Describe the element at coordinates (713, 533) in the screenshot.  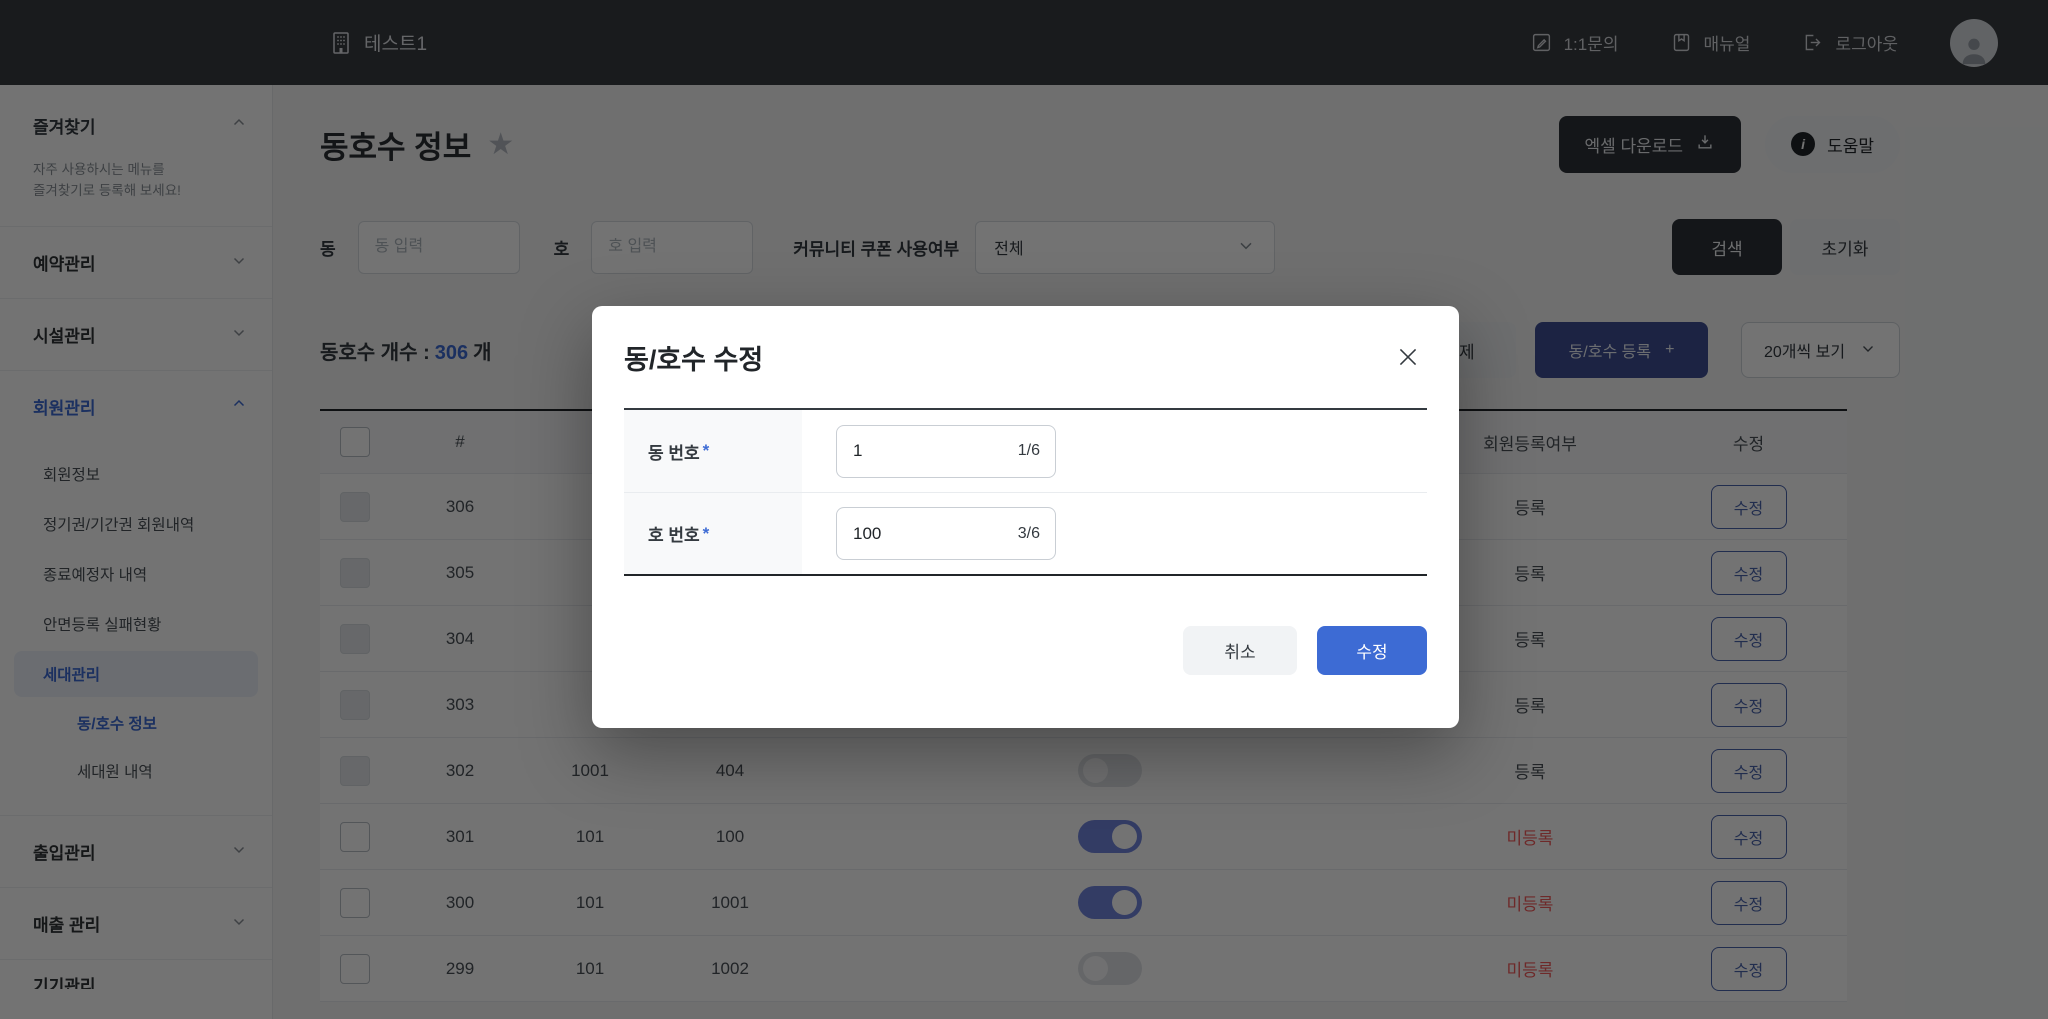
I see `ho-number-label: 호 번호 *` at that location.